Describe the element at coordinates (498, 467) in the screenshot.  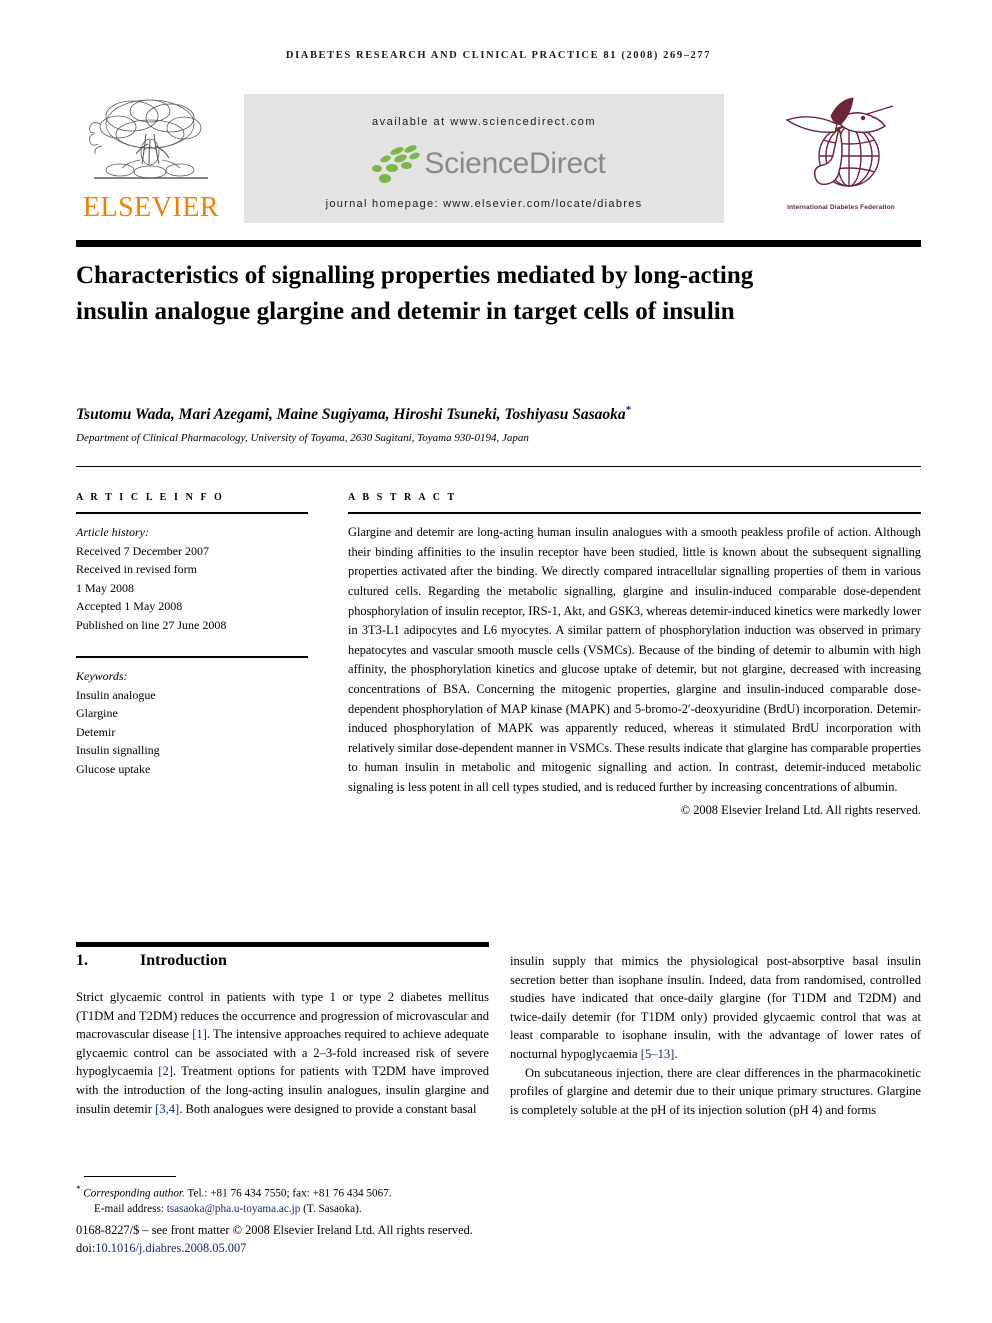
I see `title-divider-rule` at that location.